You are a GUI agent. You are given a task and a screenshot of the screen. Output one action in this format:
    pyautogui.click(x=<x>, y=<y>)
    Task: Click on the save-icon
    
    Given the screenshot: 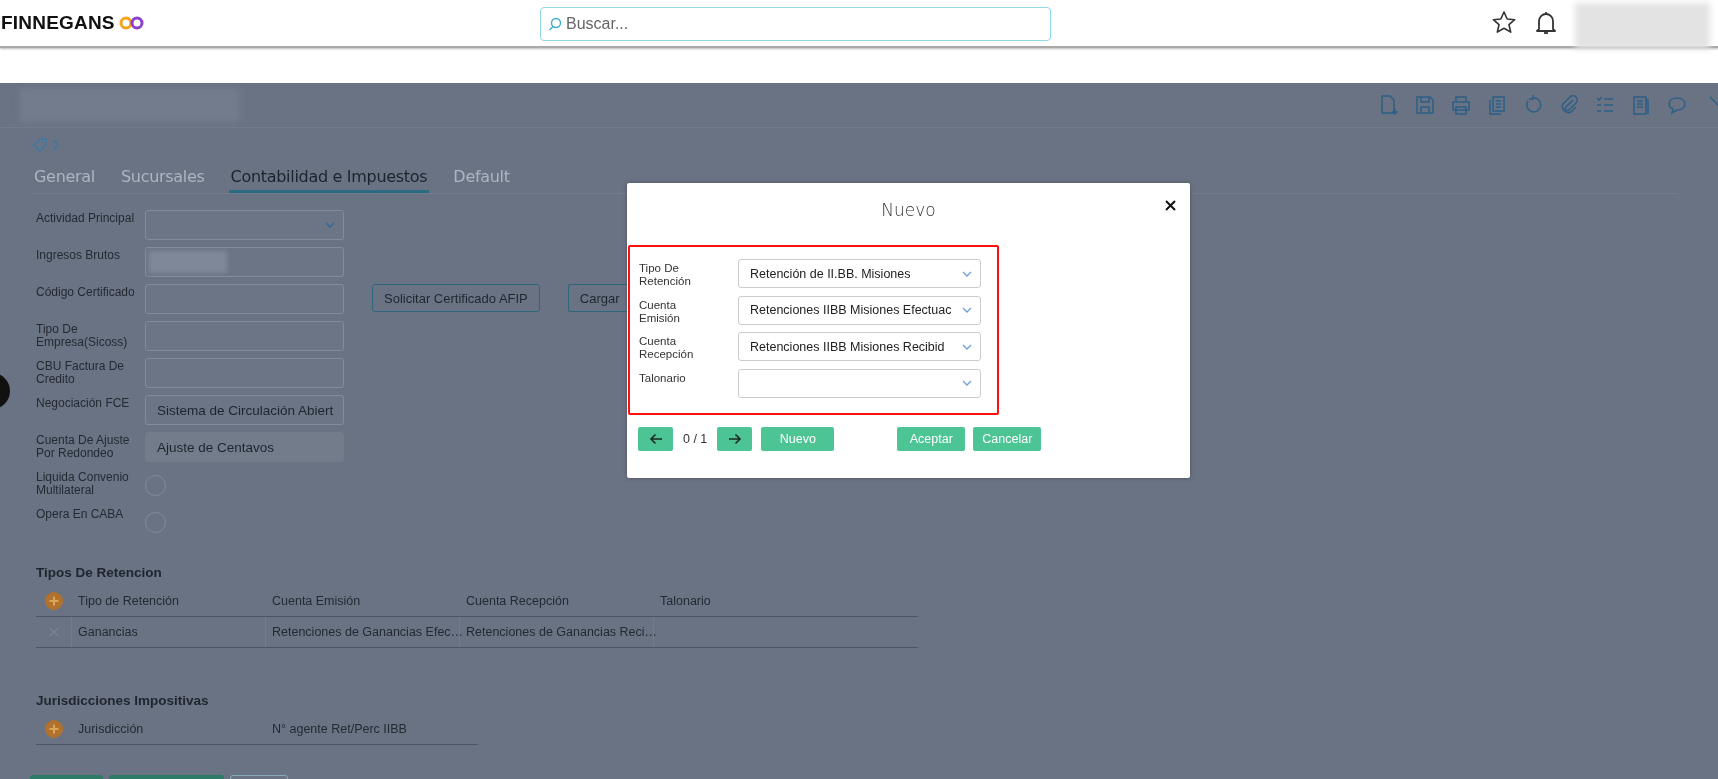 What is the action you would take?
    pyautogui.click(x=1425, y=105)
    